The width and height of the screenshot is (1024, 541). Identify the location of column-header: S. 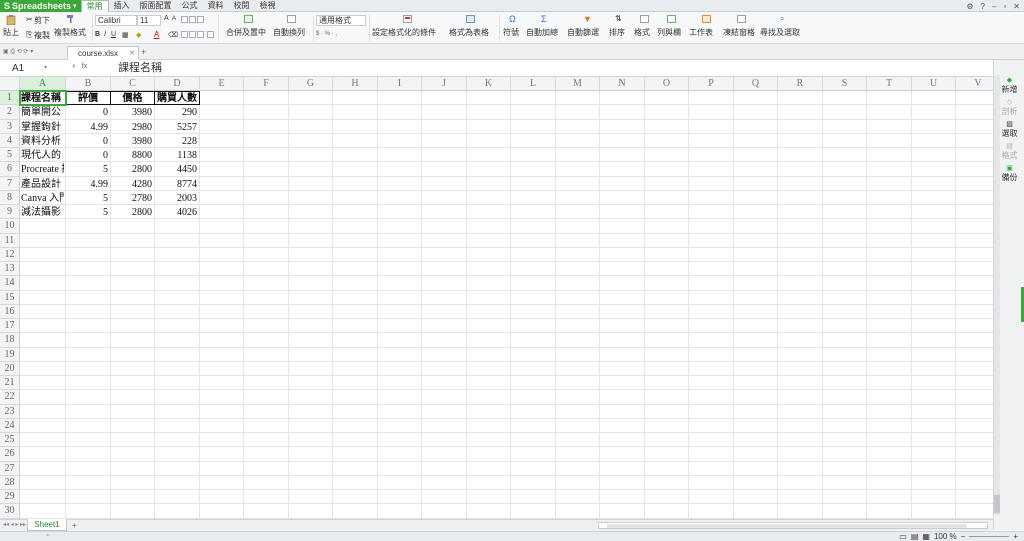
(845, 84).